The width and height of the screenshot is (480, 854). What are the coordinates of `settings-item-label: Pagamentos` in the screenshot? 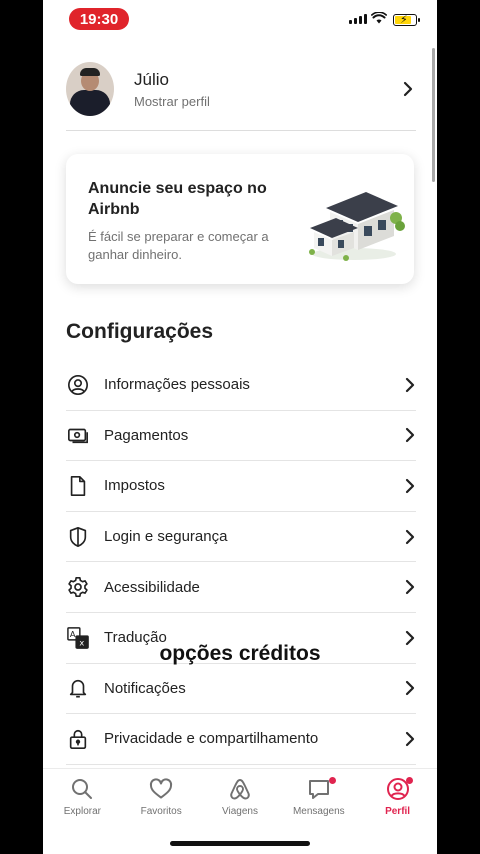 It's located at (146, 435).